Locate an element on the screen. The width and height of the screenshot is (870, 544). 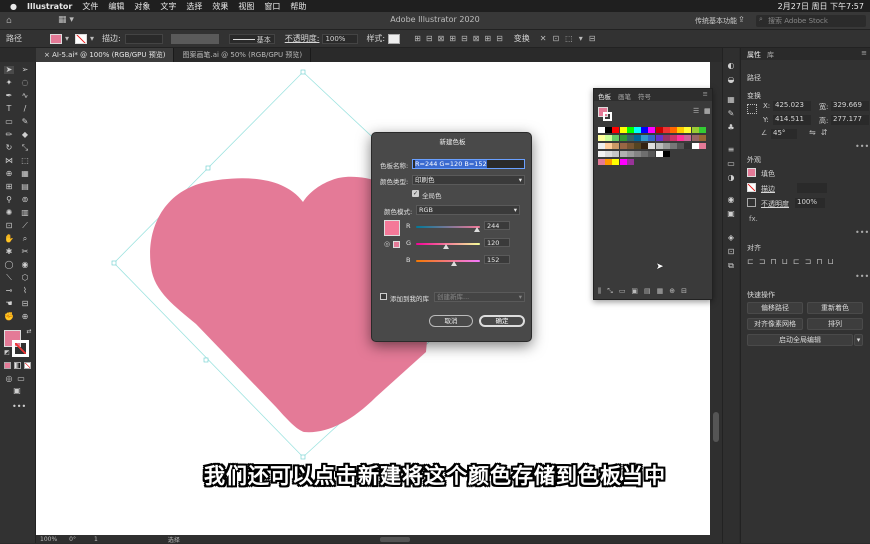
share-icon: ⇪ is located at coordinates (741, 19).